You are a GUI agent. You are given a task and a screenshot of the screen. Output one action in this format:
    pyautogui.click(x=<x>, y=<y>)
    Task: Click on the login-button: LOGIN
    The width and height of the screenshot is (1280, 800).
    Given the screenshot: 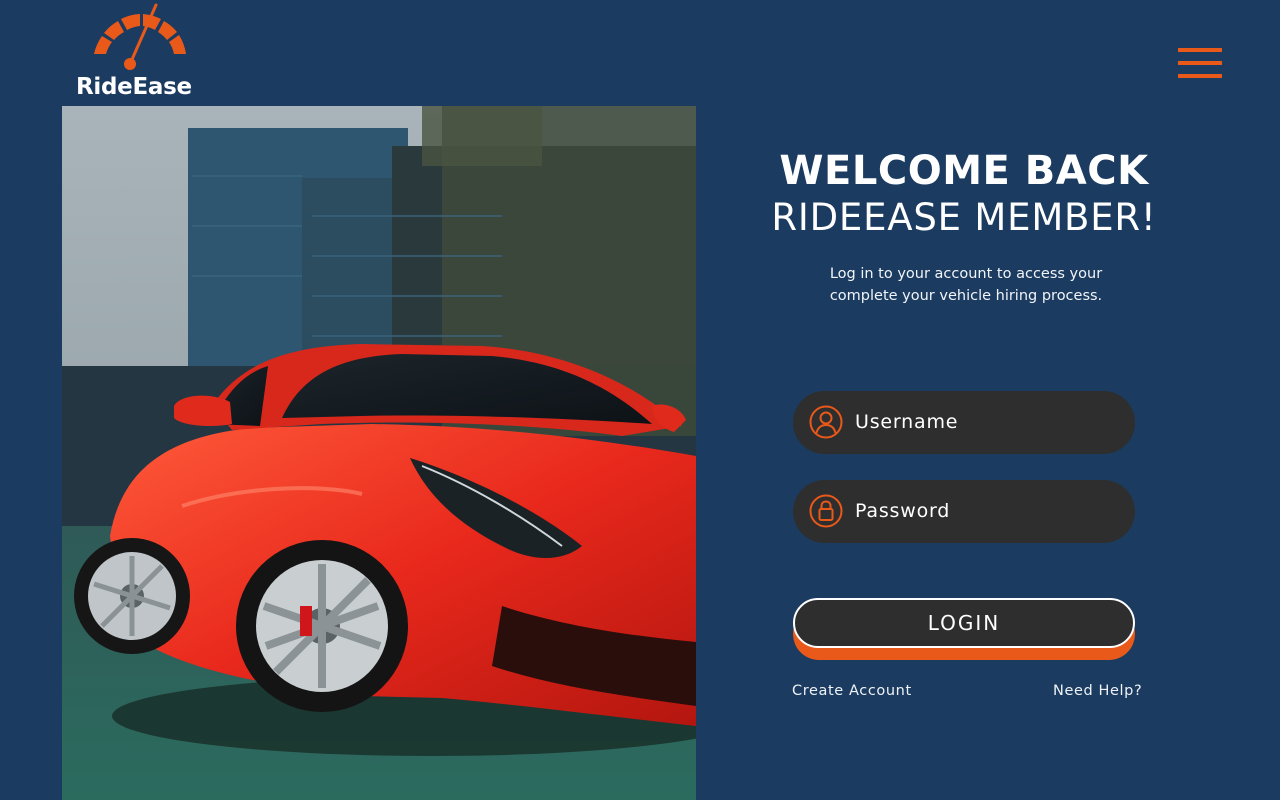 What is the action you would take?
    pyautogui.click(x=964, y=623)
    